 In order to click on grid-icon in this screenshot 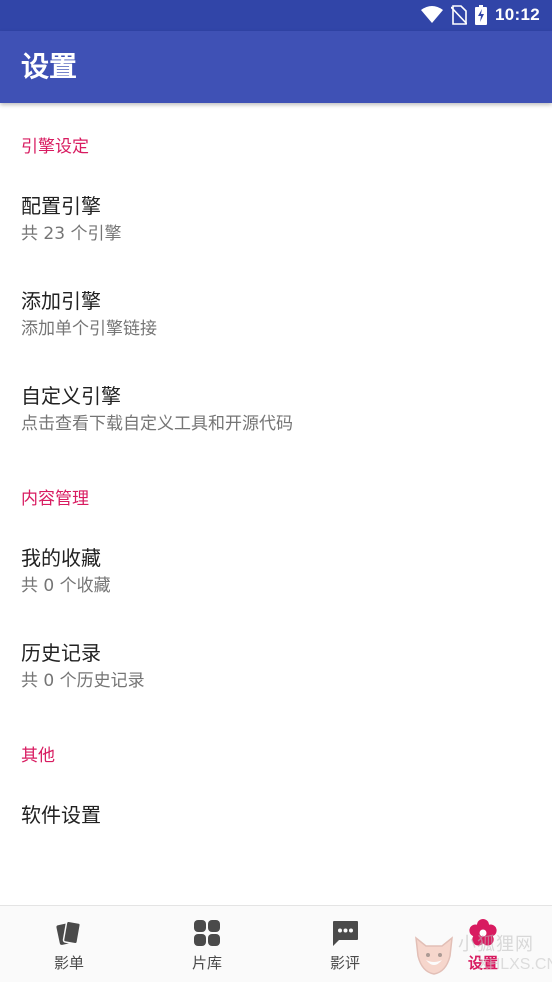, I will do `click(207, 933)`.